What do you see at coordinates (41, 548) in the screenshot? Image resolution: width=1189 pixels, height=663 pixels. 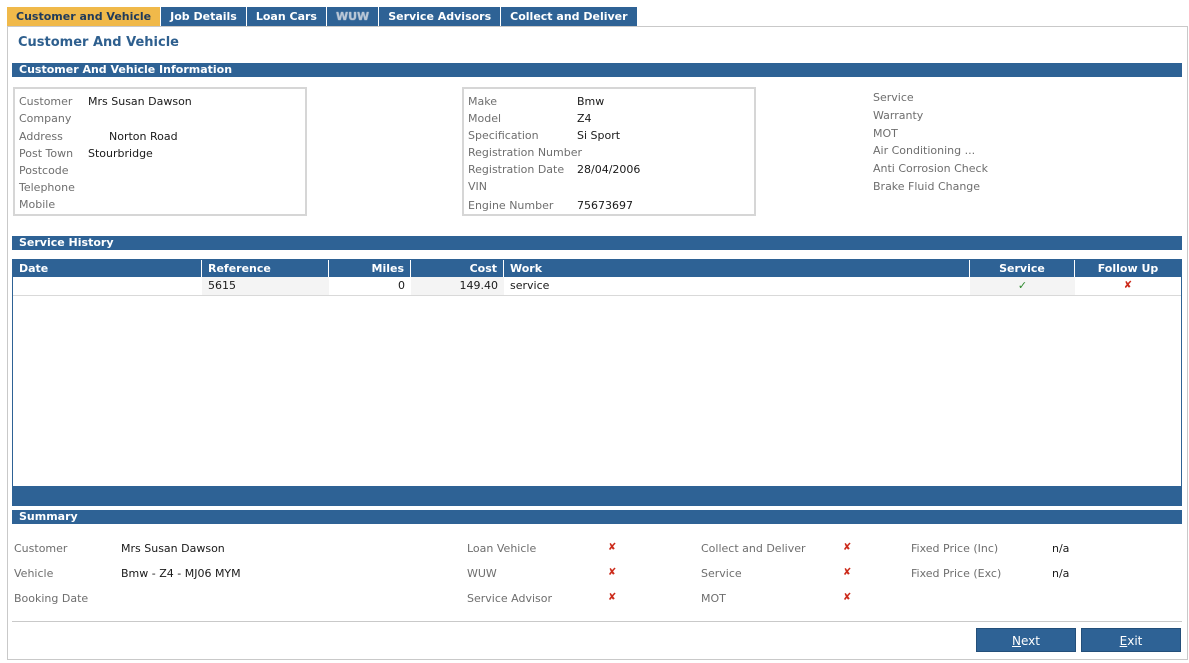 I see `summary-customer-label: Customer` at bounding box center [41, 548].